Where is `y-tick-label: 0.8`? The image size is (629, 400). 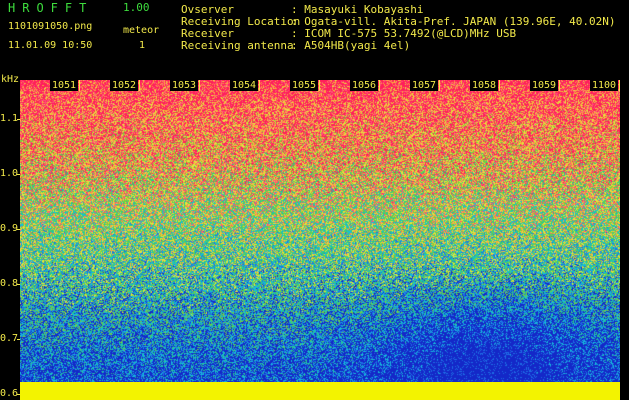
y-tick-label: 0.8 is located at coordinates (9, 284).